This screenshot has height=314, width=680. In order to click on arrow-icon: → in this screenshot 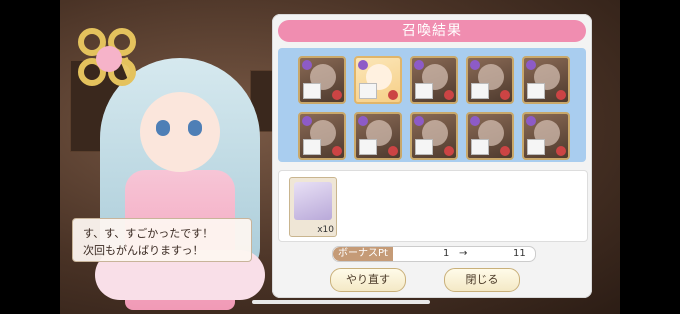, I will do `click(463, 253)`.